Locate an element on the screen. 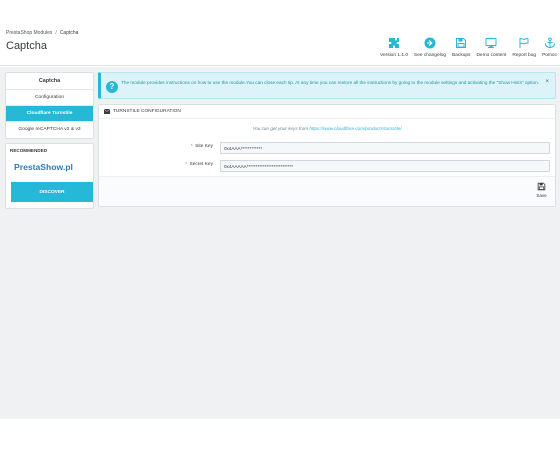 The width and height of the screenshot is (560, 450). recommended-box: Recommended PrestaShow.pl Discover is located at coordinates (49, 176).